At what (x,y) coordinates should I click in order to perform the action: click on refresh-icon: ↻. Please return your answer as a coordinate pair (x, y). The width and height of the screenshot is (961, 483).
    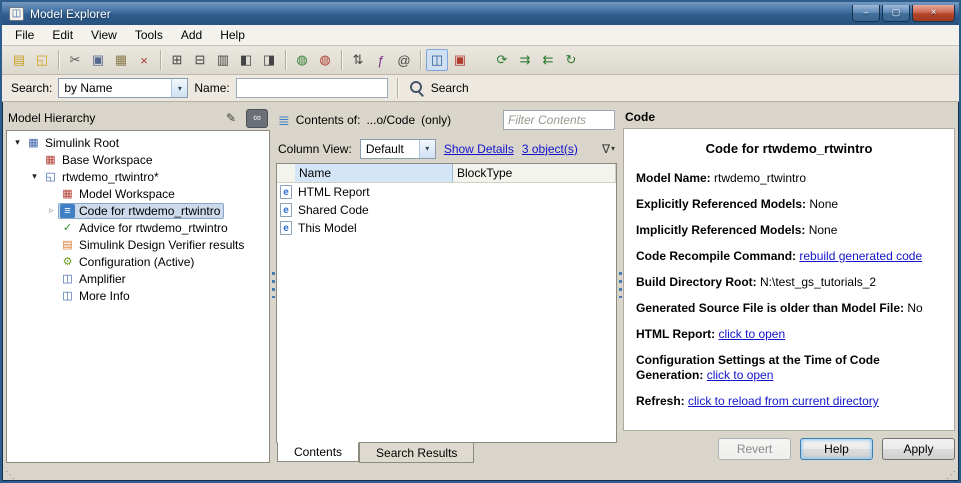
    Looking at the image, I should click on (571, 60).